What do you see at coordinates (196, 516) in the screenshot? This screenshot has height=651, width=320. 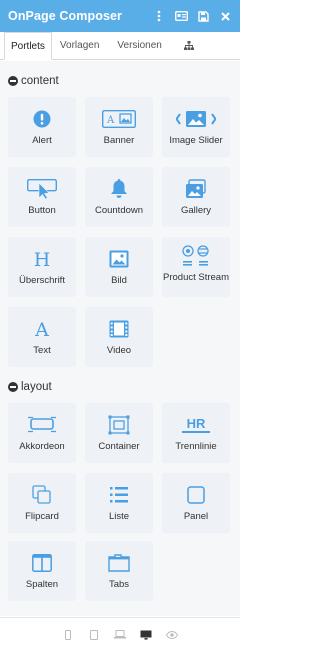 I see `portlet-label: Panel` at bounding box center [196, 516].